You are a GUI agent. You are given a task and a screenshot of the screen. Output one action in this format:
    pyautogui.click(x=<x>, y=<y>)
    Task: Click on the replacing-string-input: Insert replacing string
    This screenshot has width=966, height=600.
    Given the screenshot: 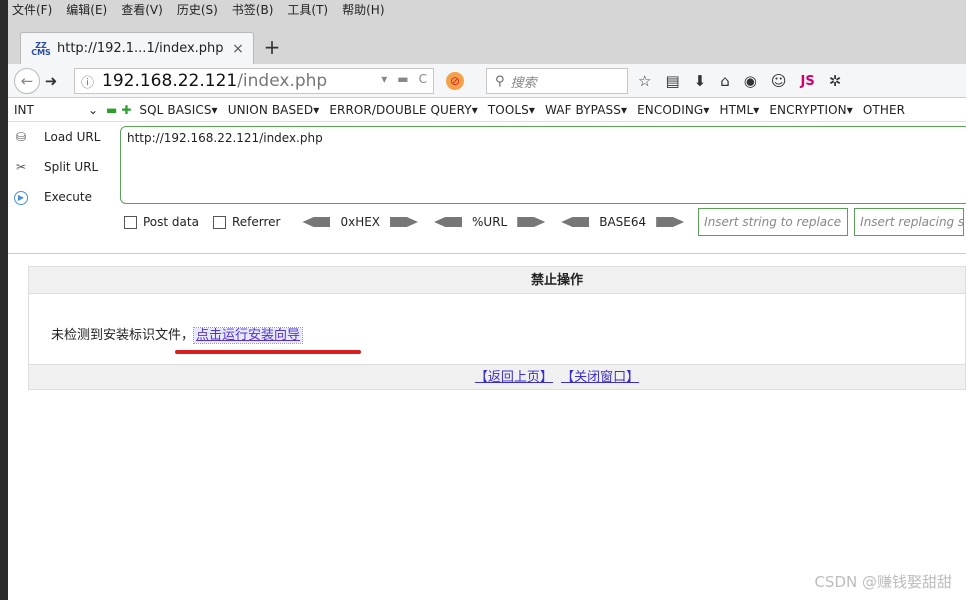 What is the action you would take?
    pyautogui.click(x=909, y=222)
    